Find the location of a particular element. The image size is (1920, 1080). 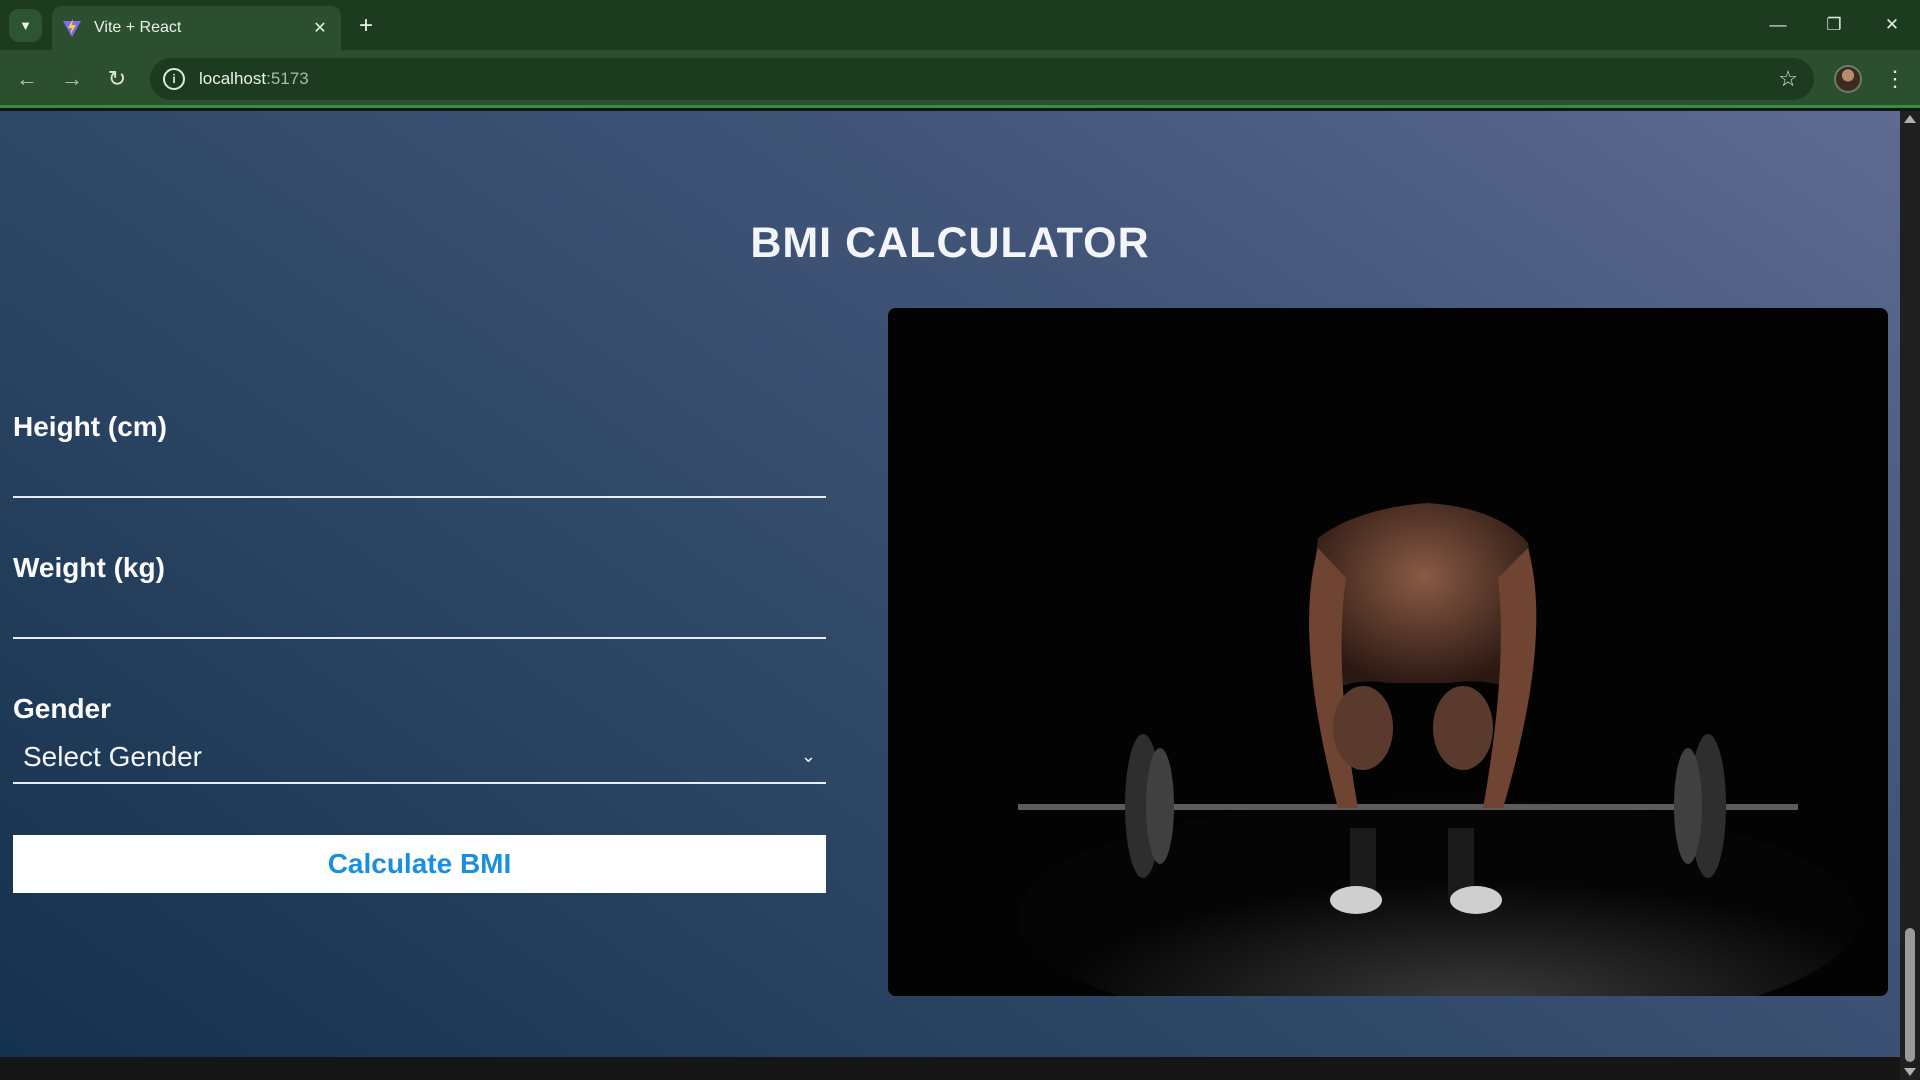

restore-icon: ❐ is located at coordinates (1834, 25).